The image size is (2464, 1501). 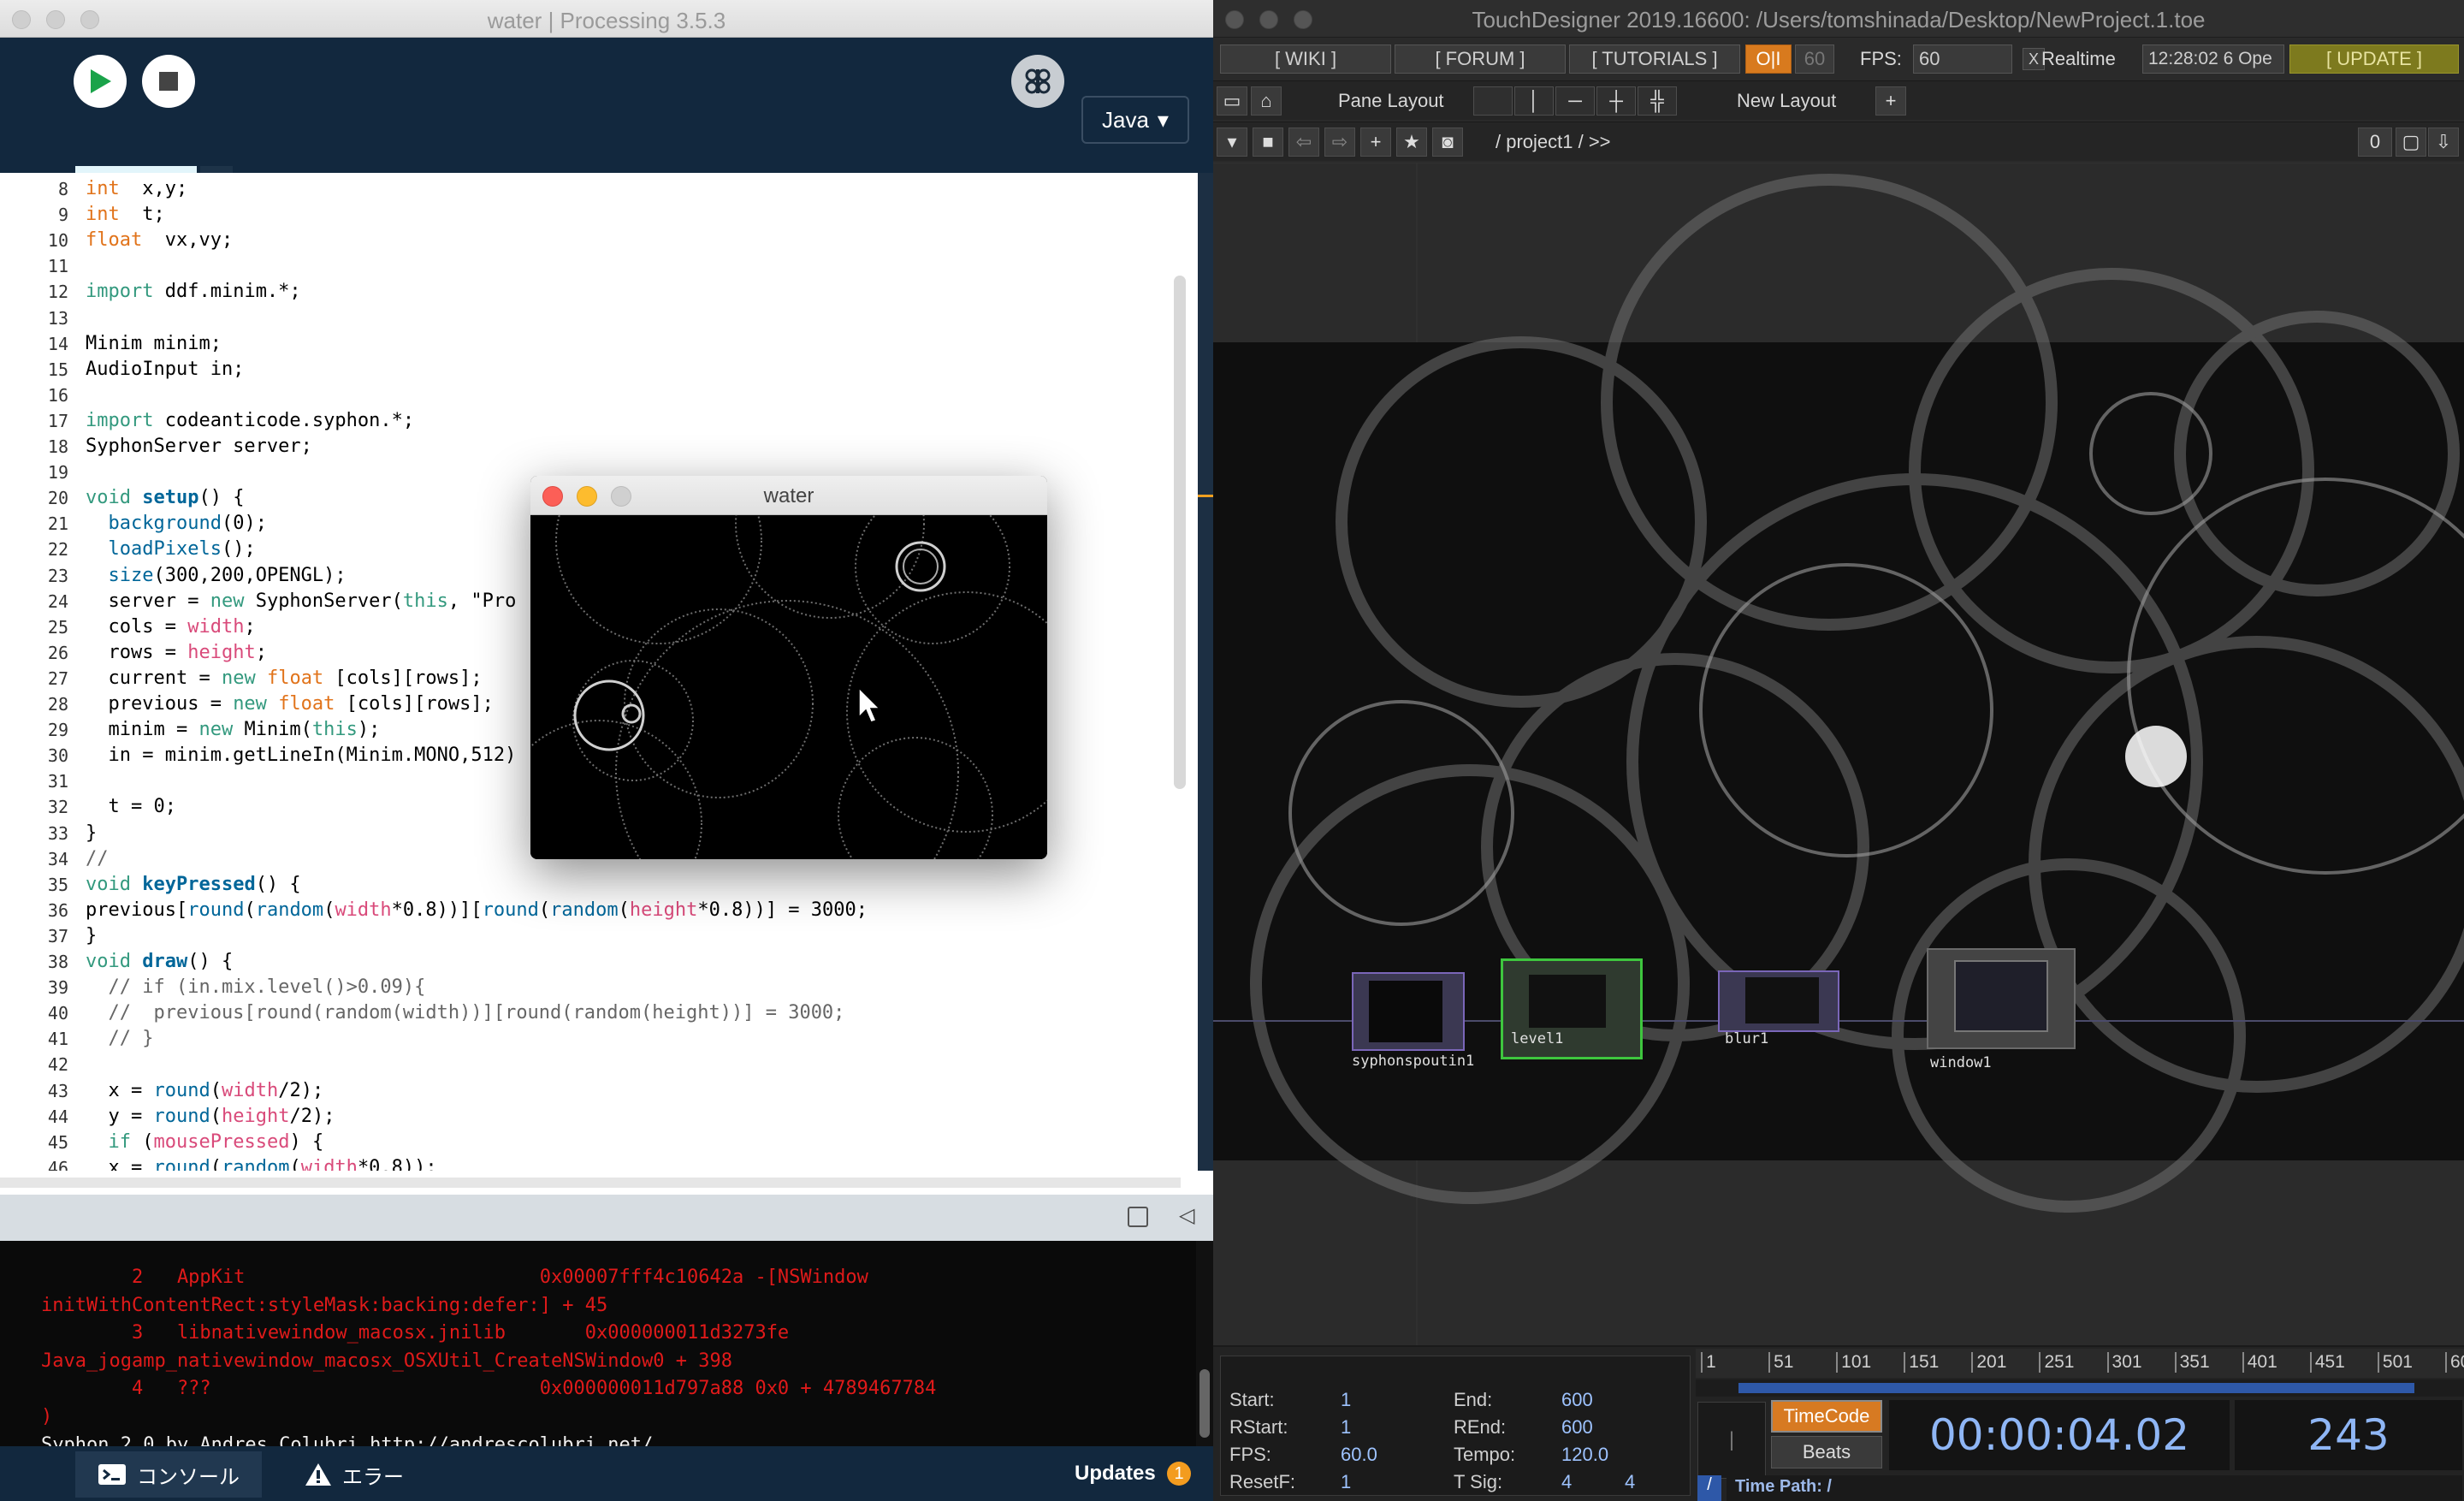 I want to click on tsig-numerator: 4, so click(x=1566, y=1482).